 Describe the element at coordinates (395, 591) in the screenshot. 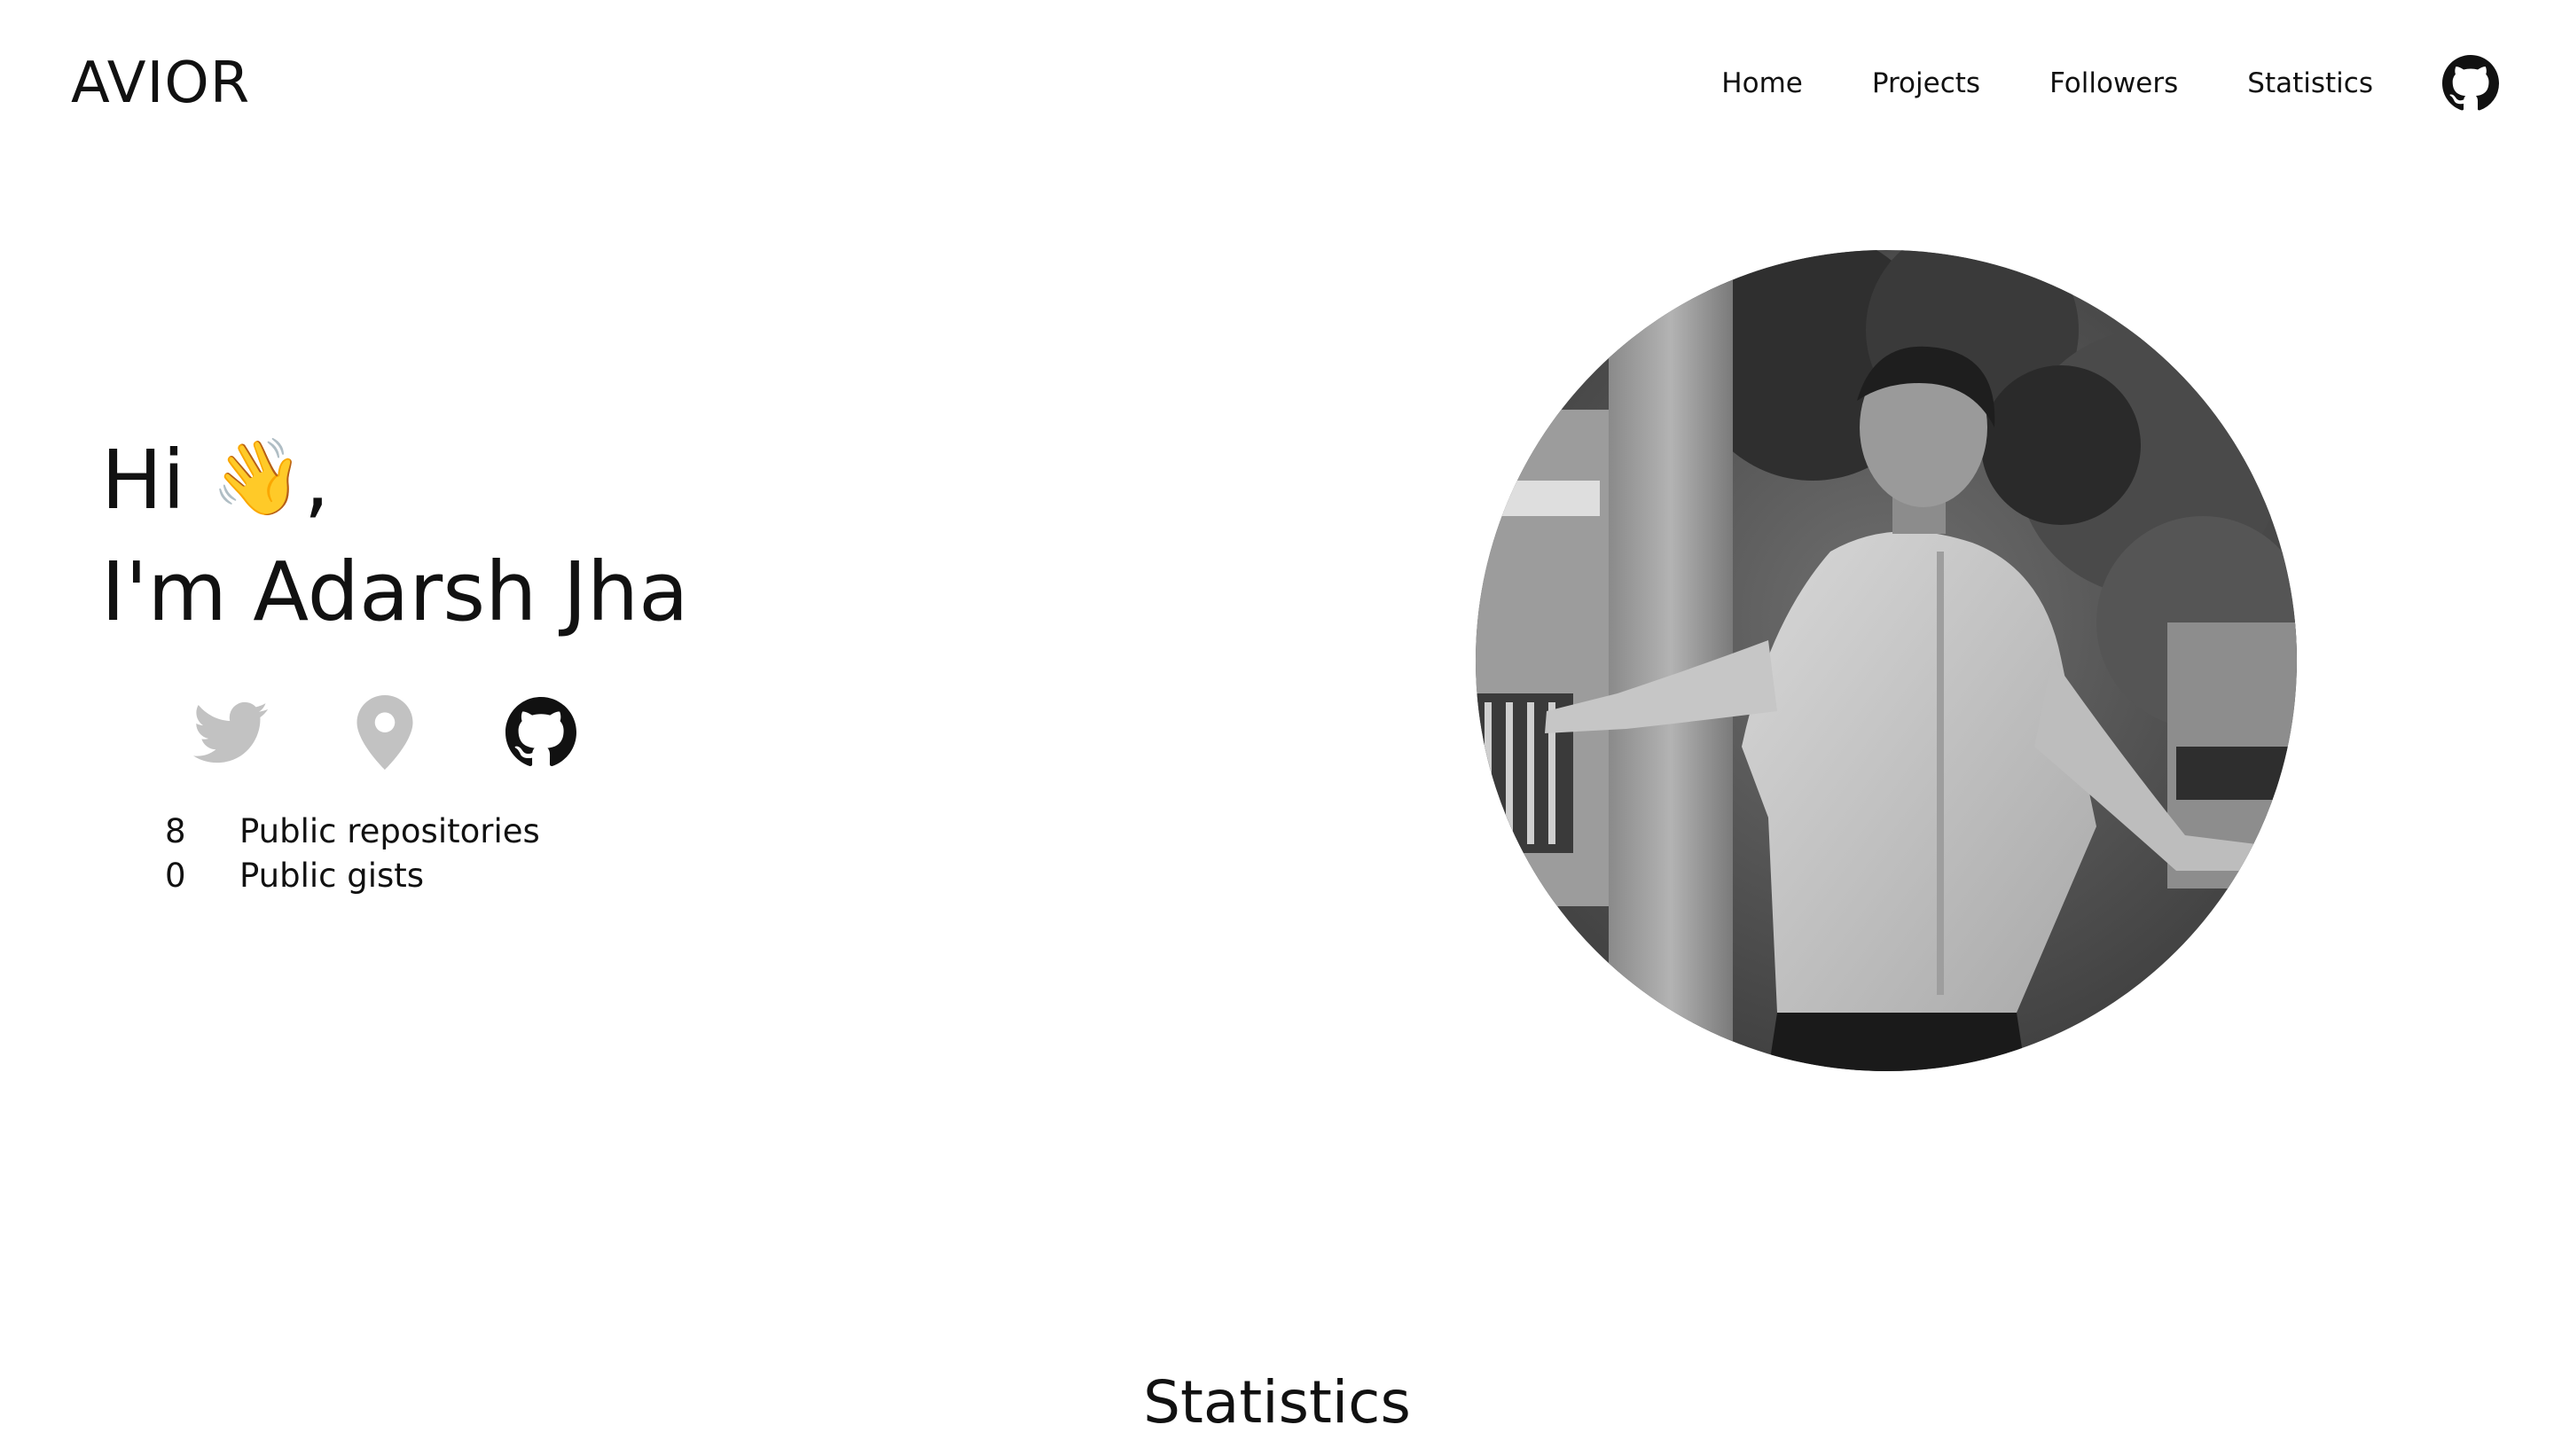

I see `intro-heading: I'm Adarsh Jha` at that location.